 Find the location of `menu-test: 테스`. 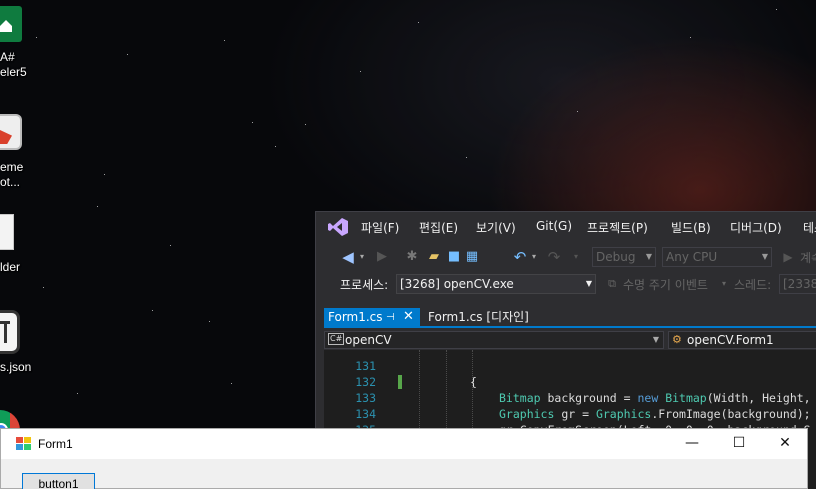

menu-test: 테스 is located at coordinates (809, 227).